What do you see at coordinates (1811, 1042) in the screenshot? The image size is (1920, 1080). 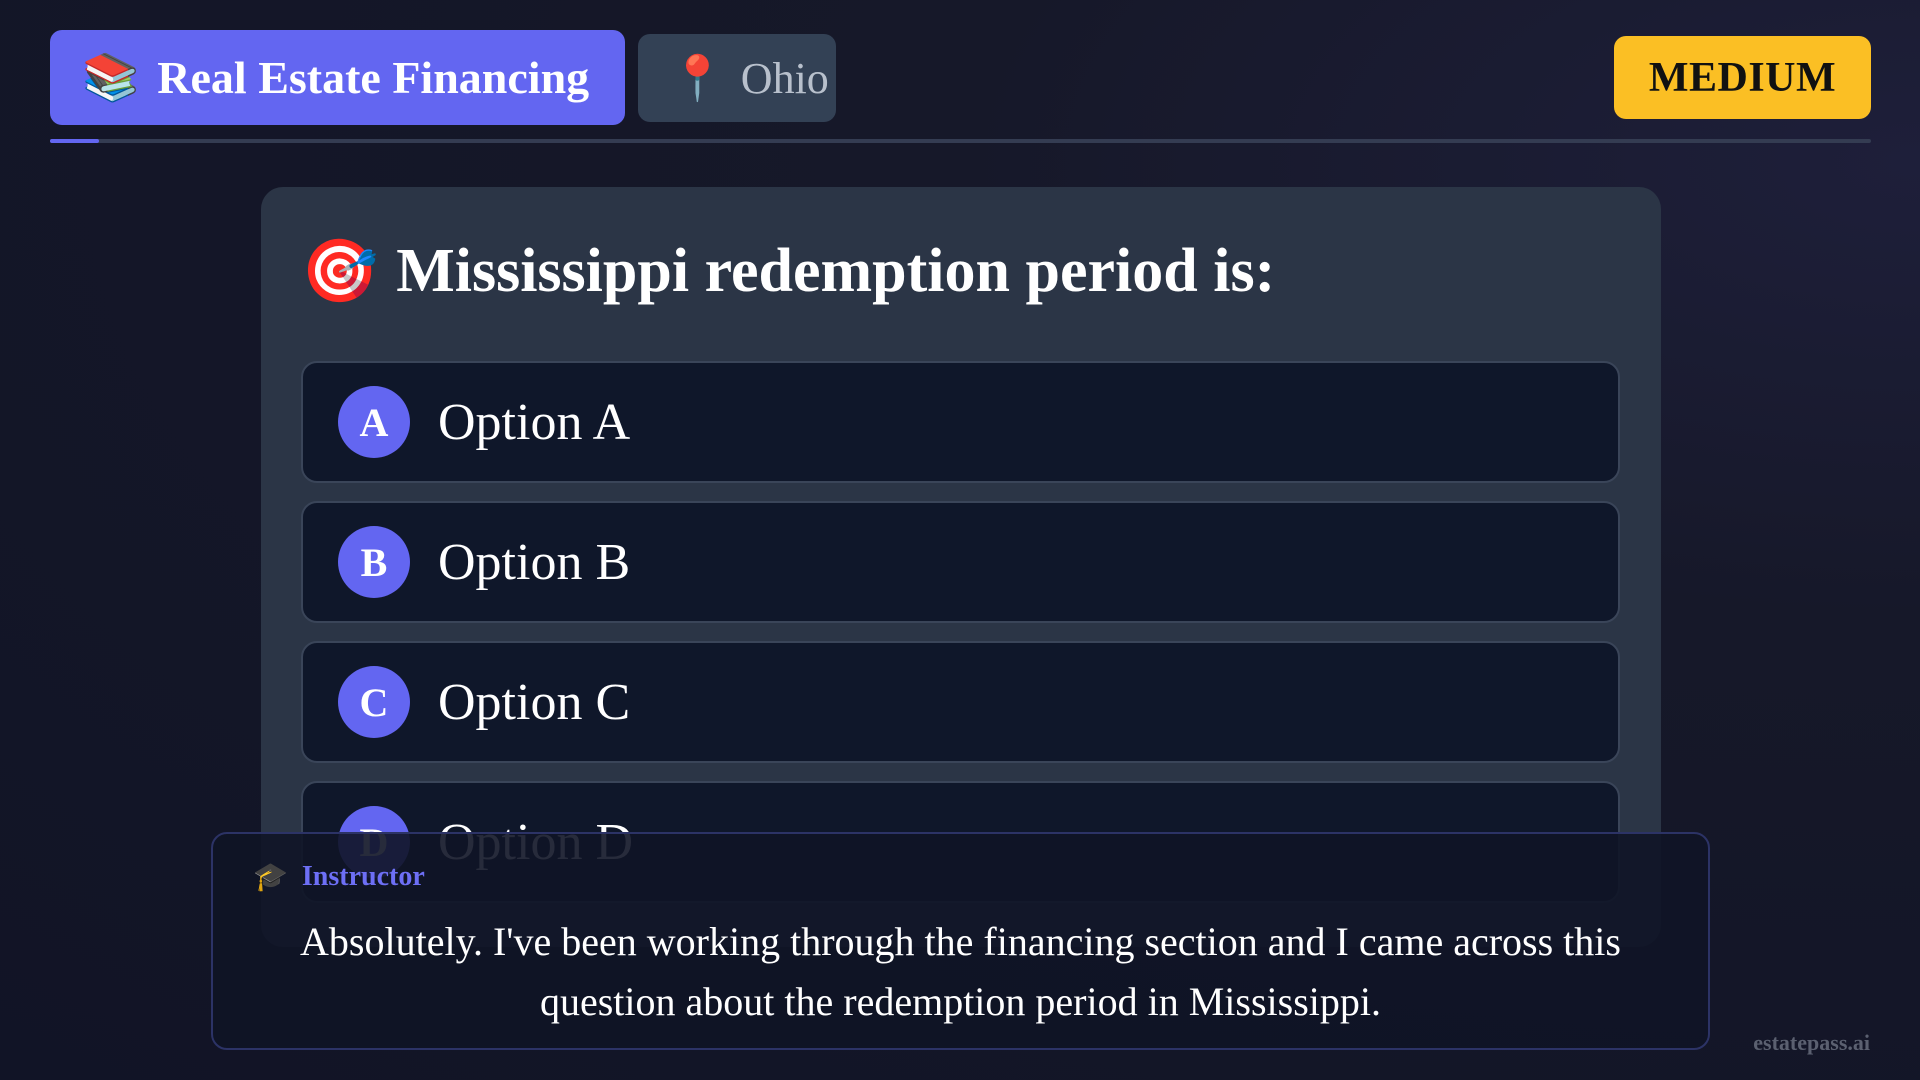 I see `watermark: estatepass.ai` at bounding box center [1811, 1042].